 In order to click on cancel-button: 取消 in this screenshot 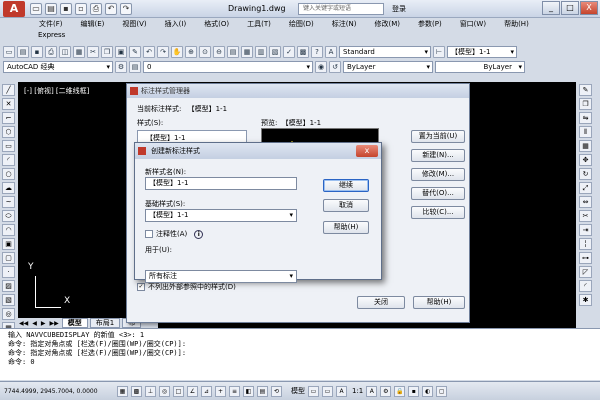, I will do `click(346, 205)`.